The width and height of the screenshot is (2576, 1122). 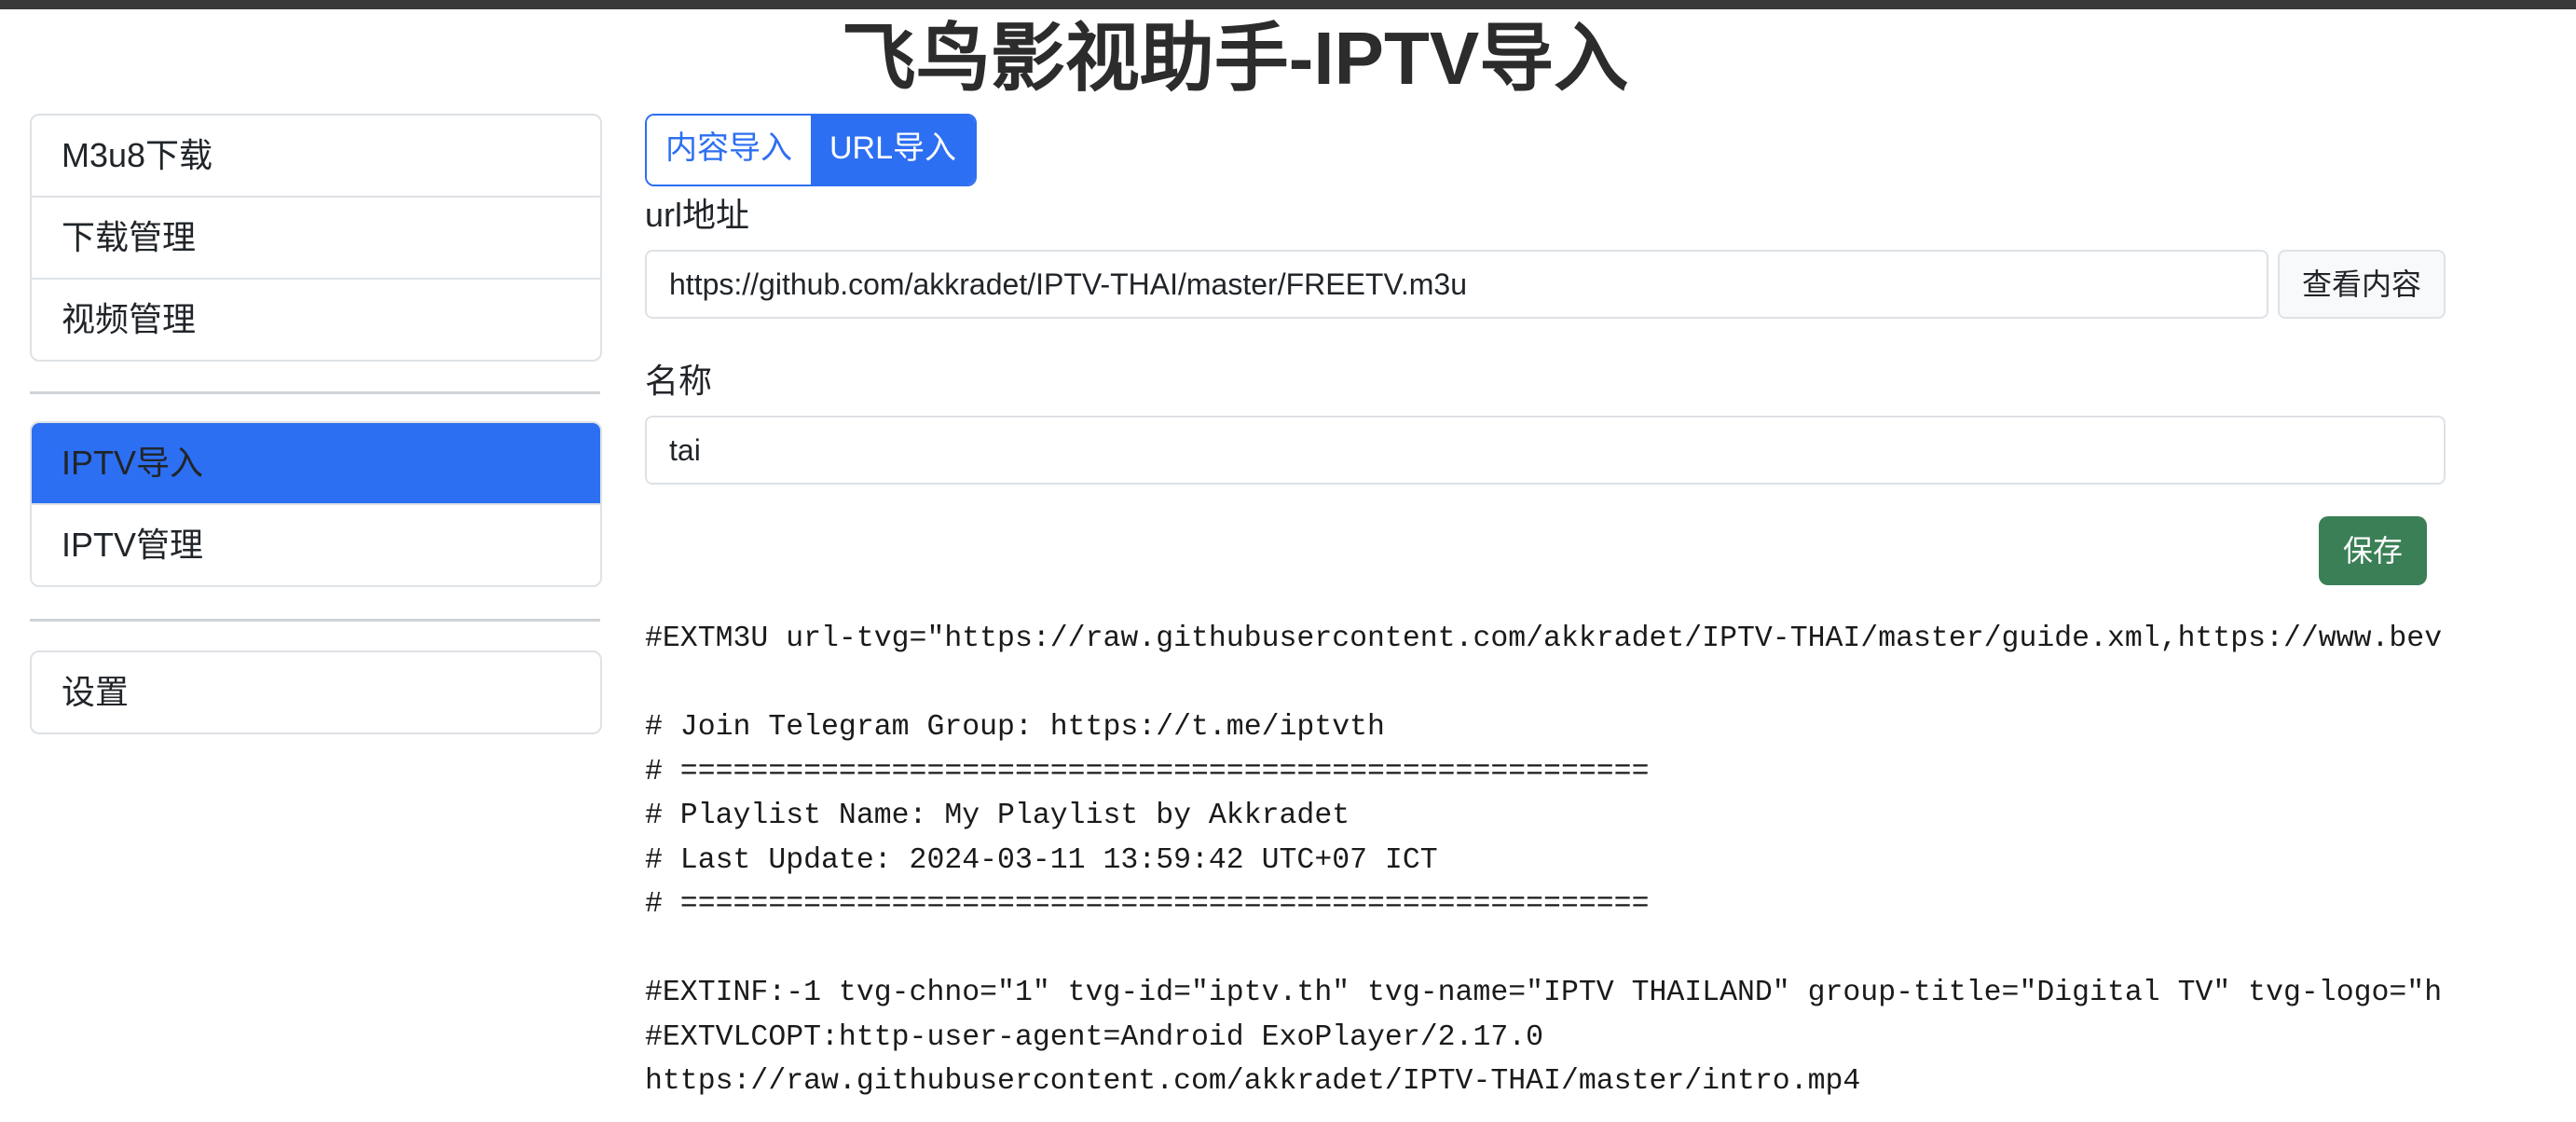 What do you see at coordinates (2362, 284) in the screenshot?
I see `view-content-button: 查看内容` at bounding box center [2362, 284].